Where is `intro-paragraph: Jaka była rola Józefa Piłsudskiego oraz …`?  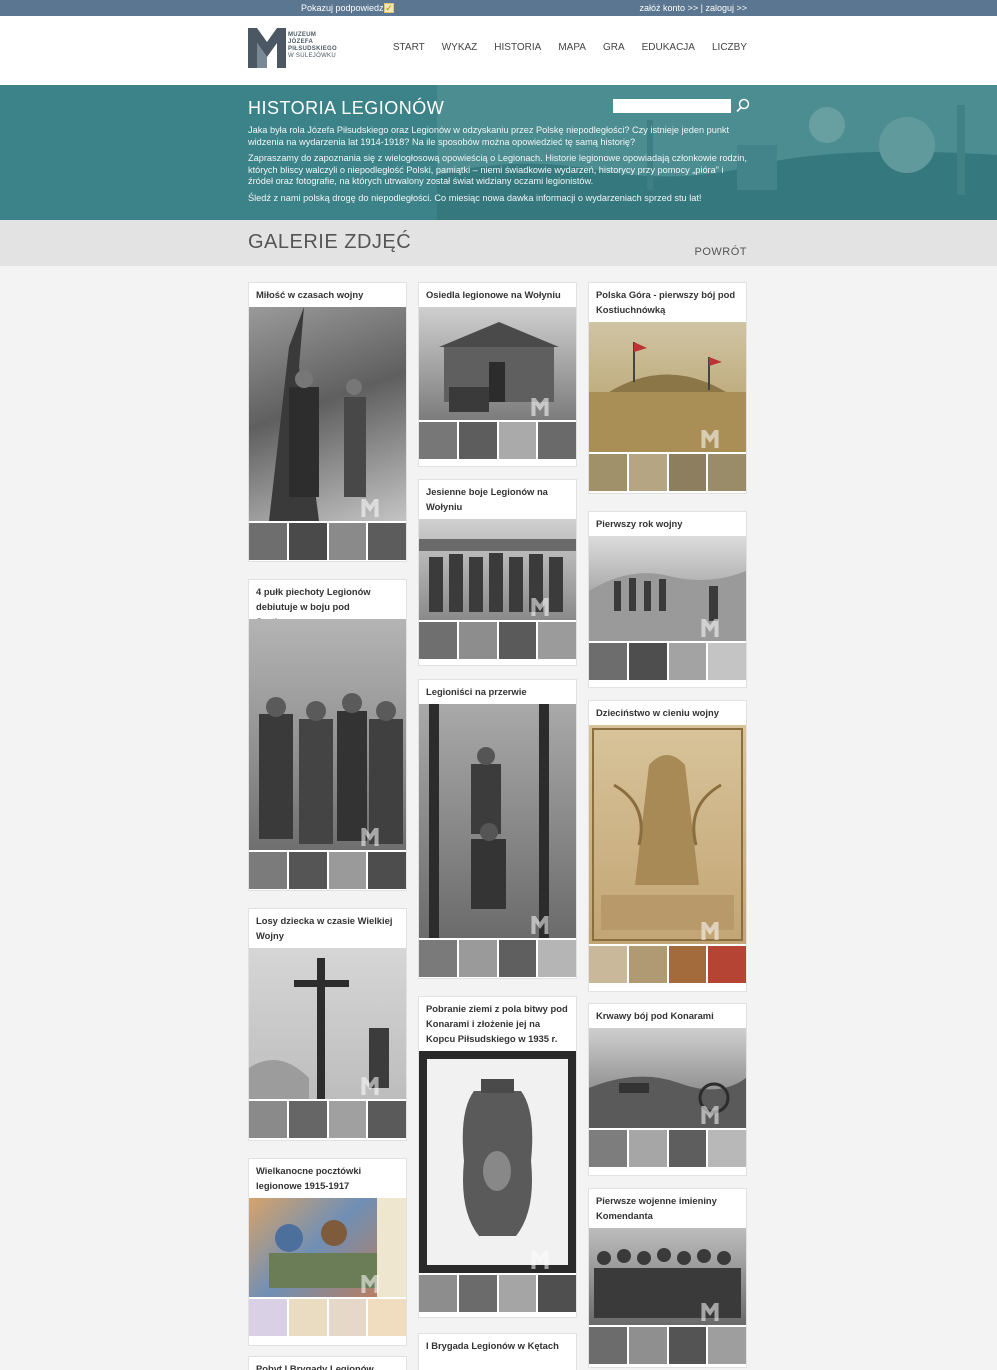
intro-paragraph: Jaka była rola Józefa Piłsudskiego oraz … is located at coordinates (489, 136).